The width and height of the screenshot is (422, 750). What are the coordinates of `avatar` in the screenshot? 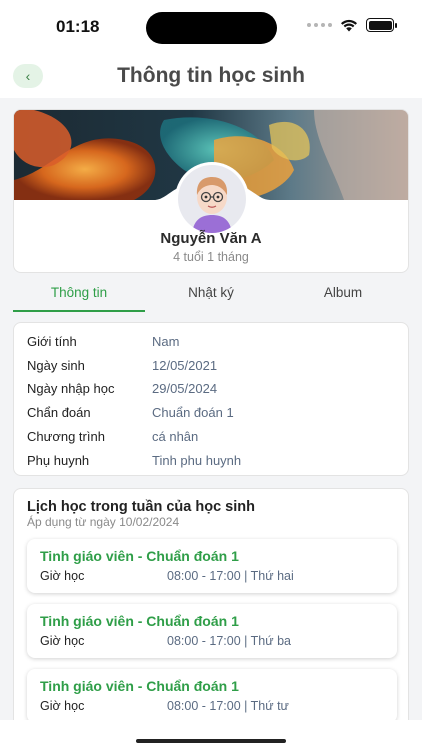 It's located at (212, 199).